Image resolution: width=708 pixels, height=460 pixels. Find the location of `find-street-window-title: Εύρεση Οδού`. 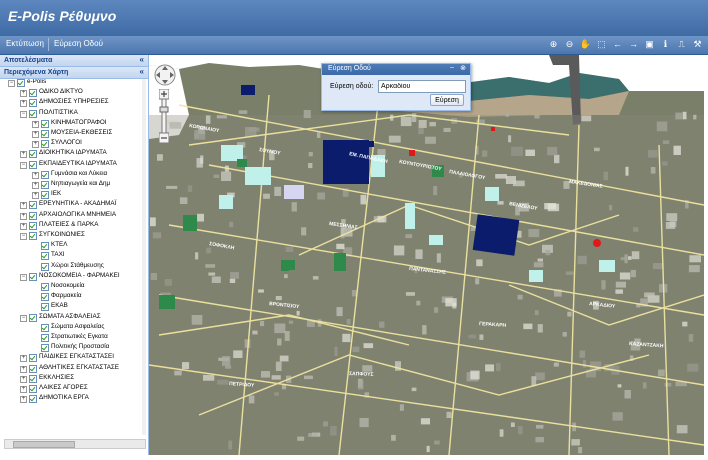

find-street-window-title: Εύρεση Οδού is located at coordinates (349, 68).